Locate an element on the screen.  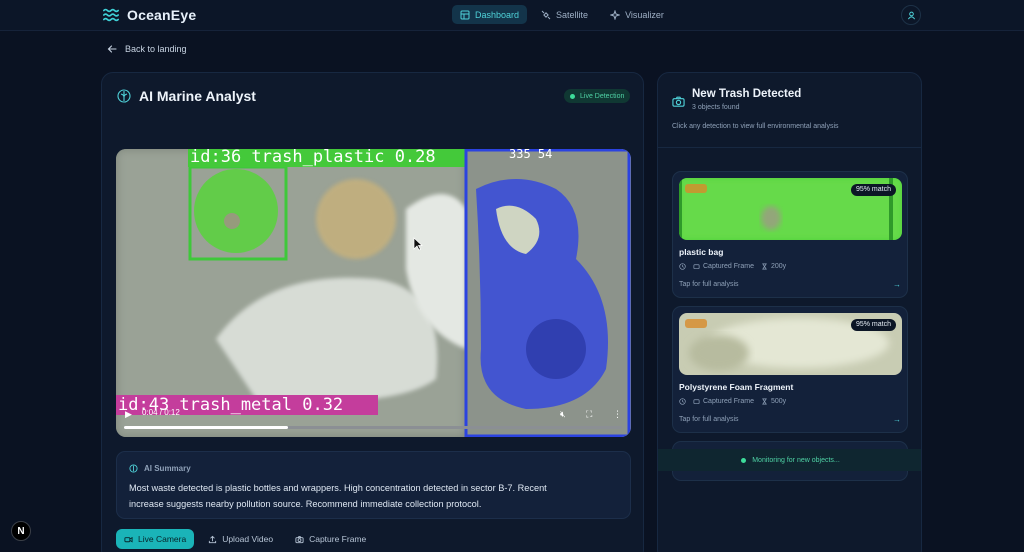
nav-dashboard: Dashboard is located at coordinates (490, 14).